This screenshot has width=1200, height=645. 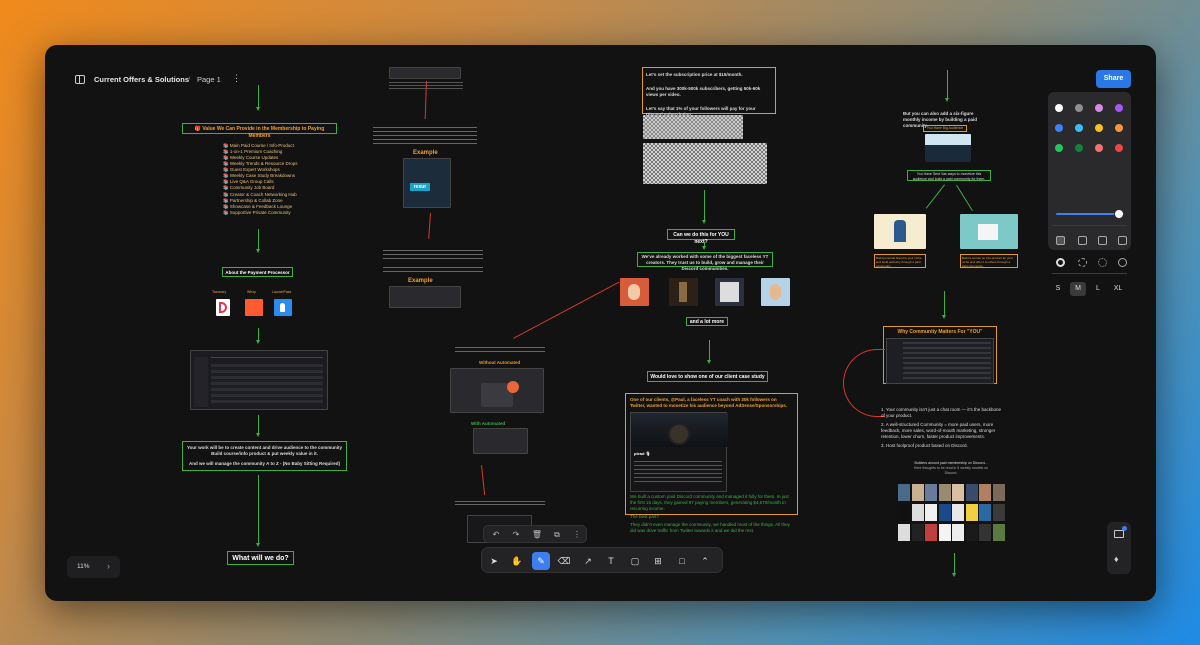 I want to click on draw-tool-icon: ✎, so click(x=541, y=561).